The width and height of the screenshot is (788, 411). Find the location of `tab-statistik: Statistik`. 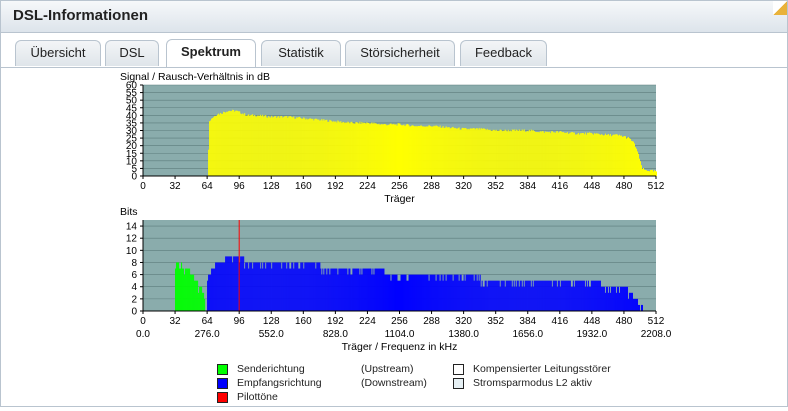

tab-statistik: Statistik is located at coordinates (301, 53).